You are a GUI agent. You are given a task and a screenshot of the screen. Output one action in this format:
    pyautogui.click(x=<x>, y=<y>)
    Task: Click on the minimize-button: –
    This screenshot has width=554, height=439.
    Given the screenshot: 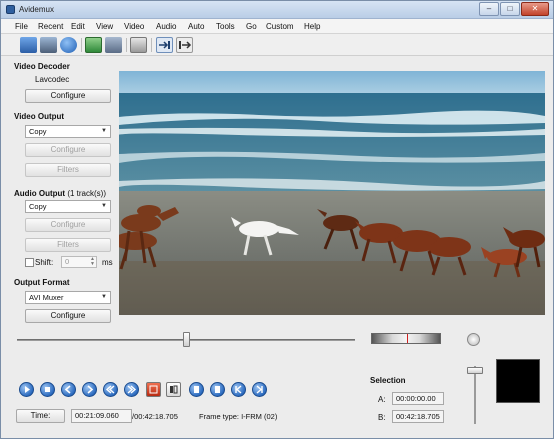 What is the action you would take?
    pyautogui.click(x=489, y=9)
    